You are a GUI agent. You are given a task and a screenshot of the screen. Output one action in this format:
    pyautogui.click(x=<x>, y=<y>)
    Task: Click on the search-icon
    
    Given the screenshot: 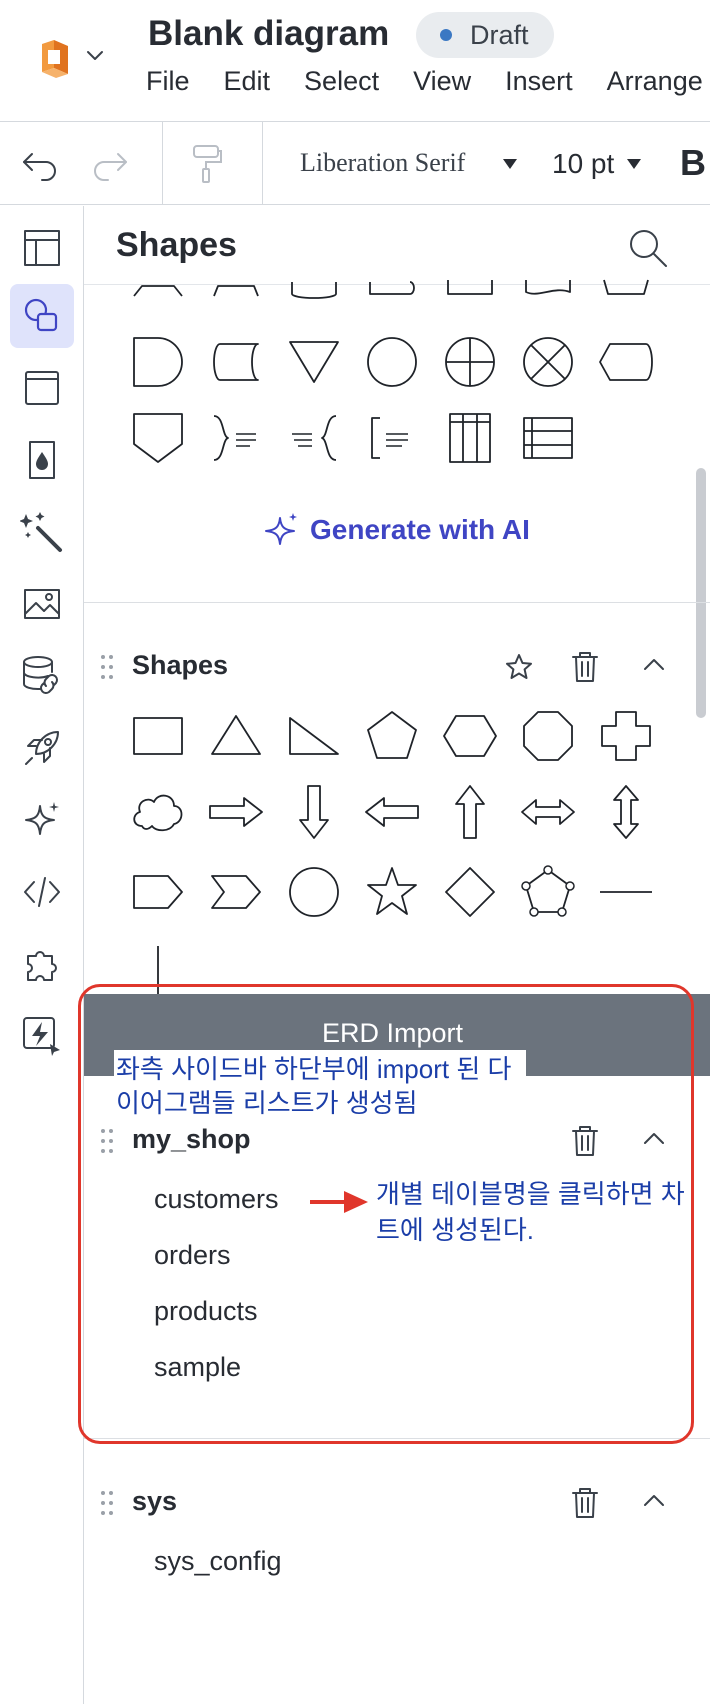 What is the action you would take?
    pyautogui.click(x=648, y=248)
    